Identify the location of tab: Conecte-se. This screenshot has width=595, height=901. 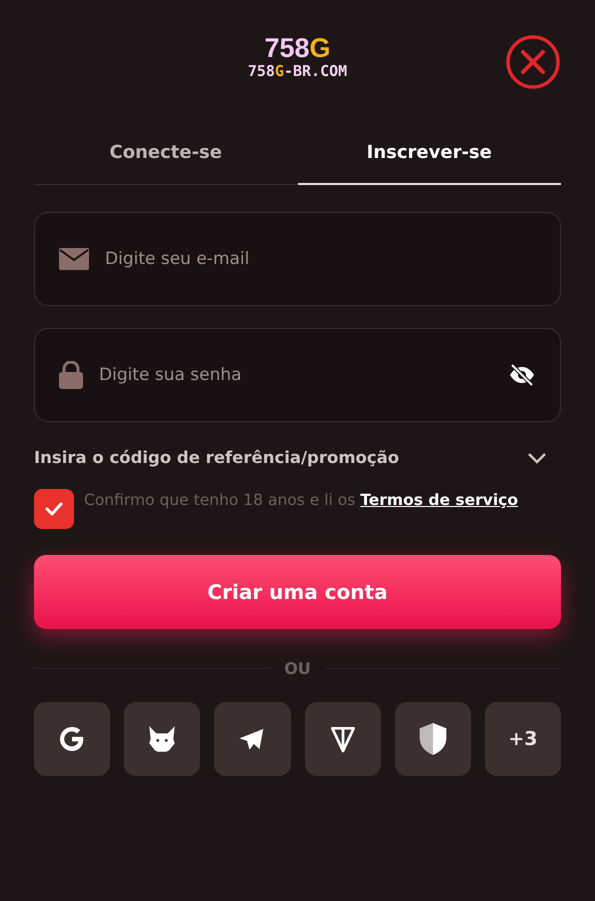
(166, 158).